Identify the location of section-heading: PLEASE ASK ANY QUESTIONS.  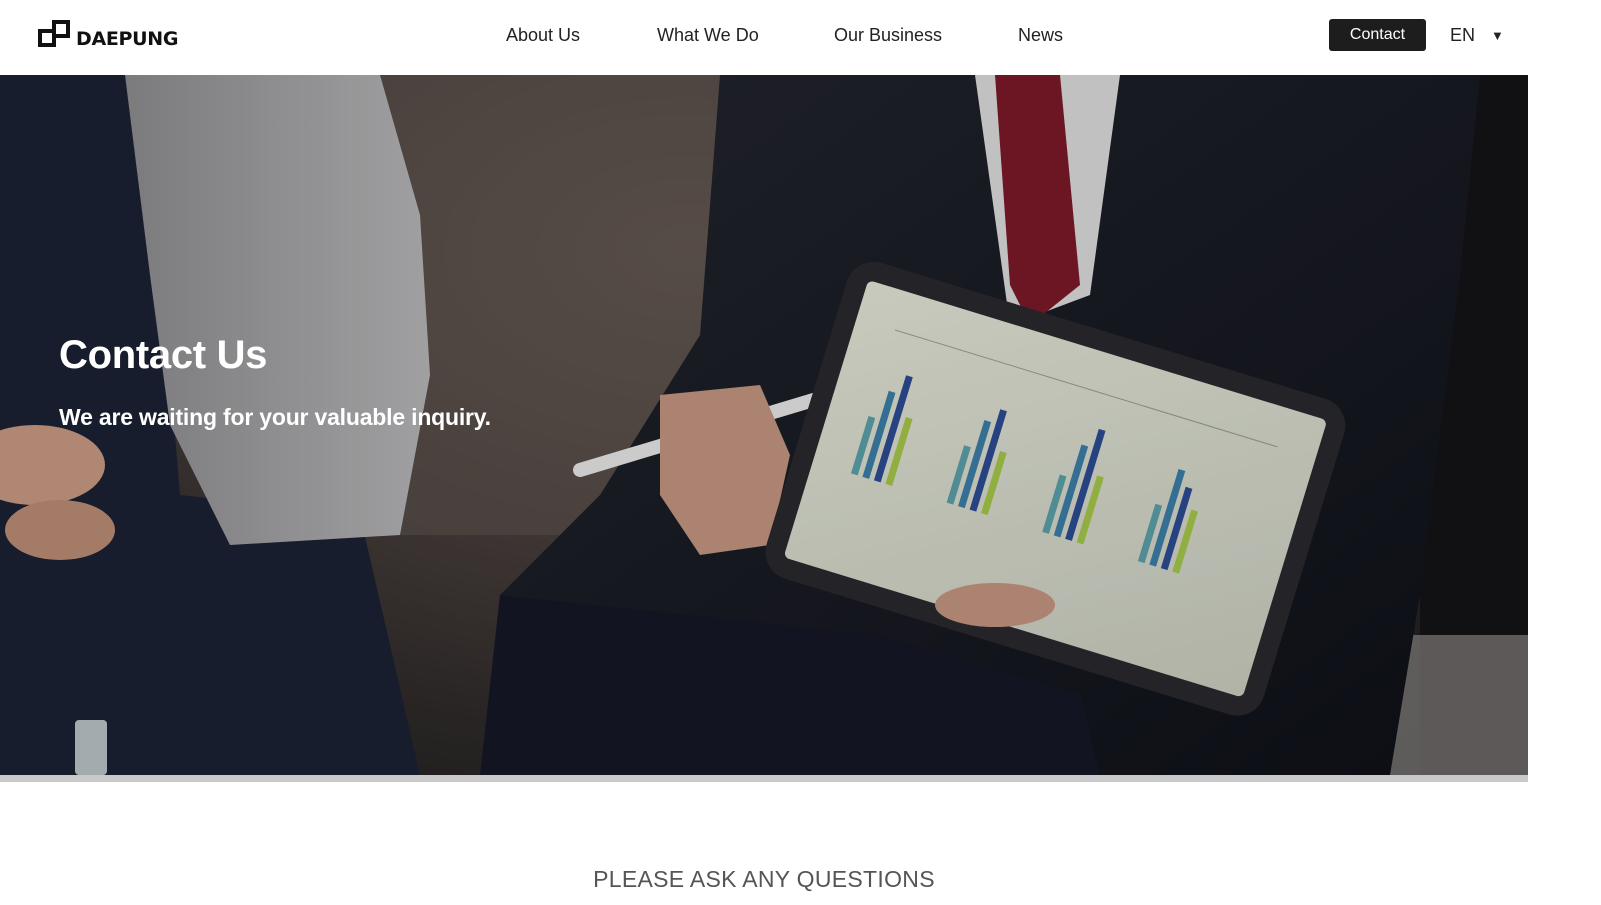
(764, 879).